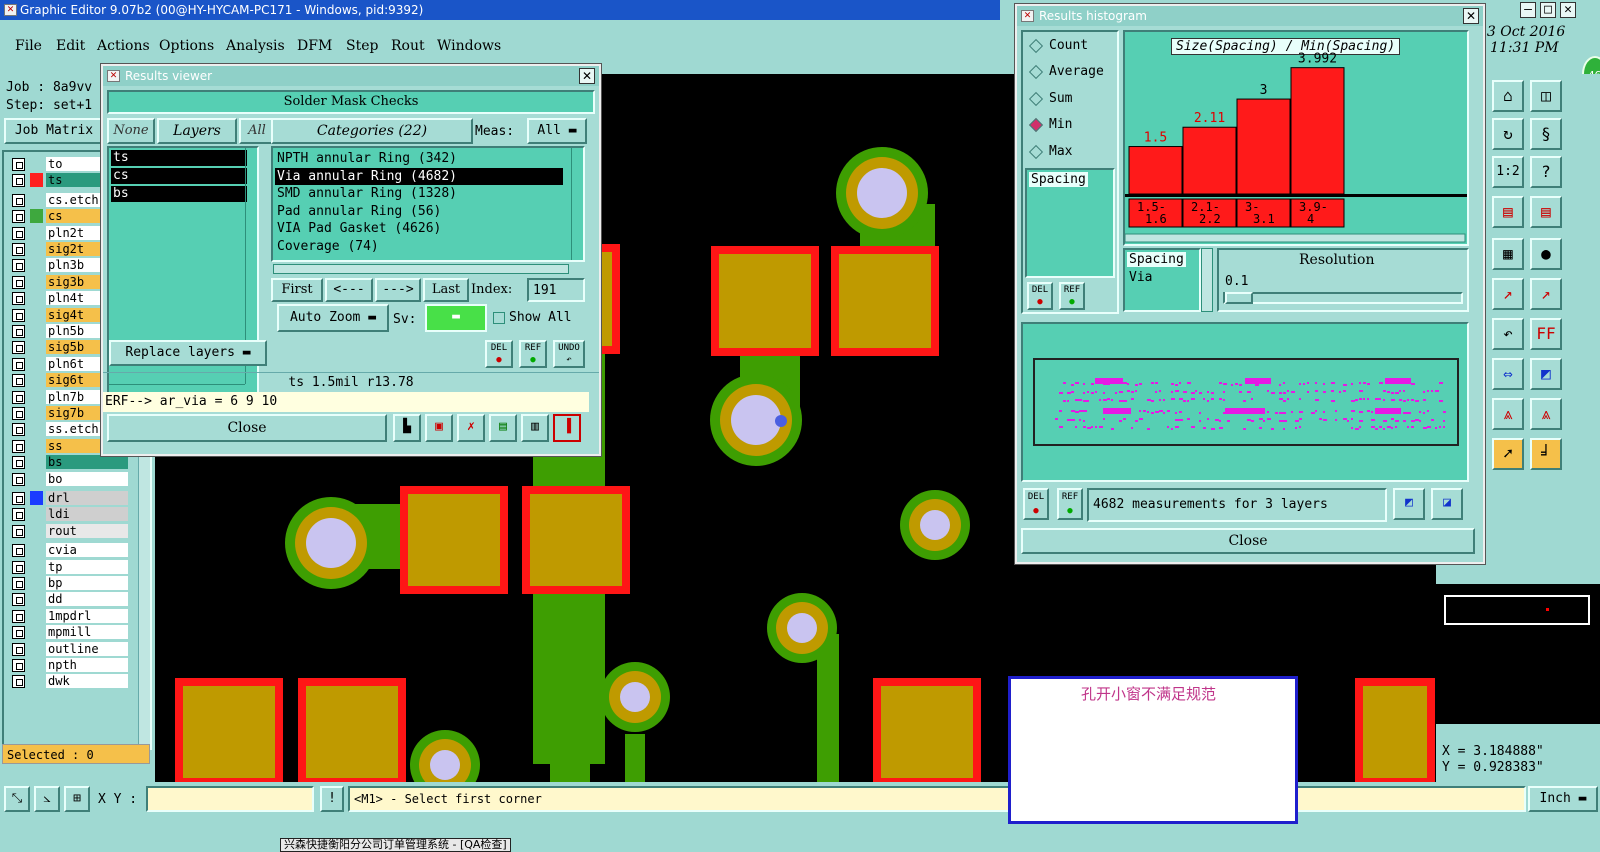 The width and height of the screenshot is (1600, 852). Describe the element at coordinates (362, 46) in the screenshot. I see `menu-step: Step` at that location.